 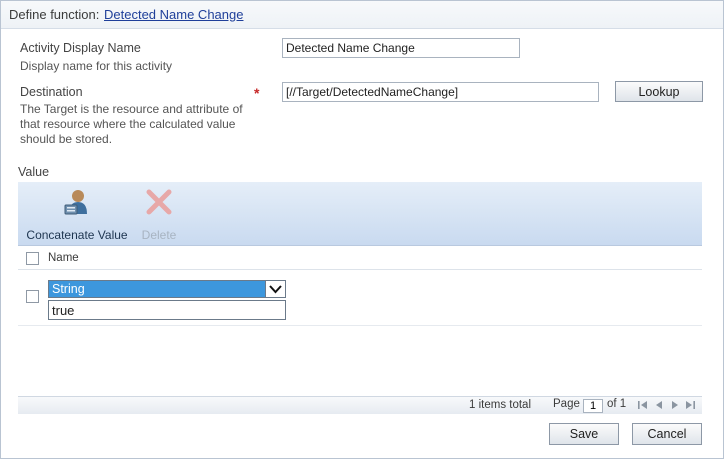 I want to click on first-page-icon, so click(x=643, y=406).